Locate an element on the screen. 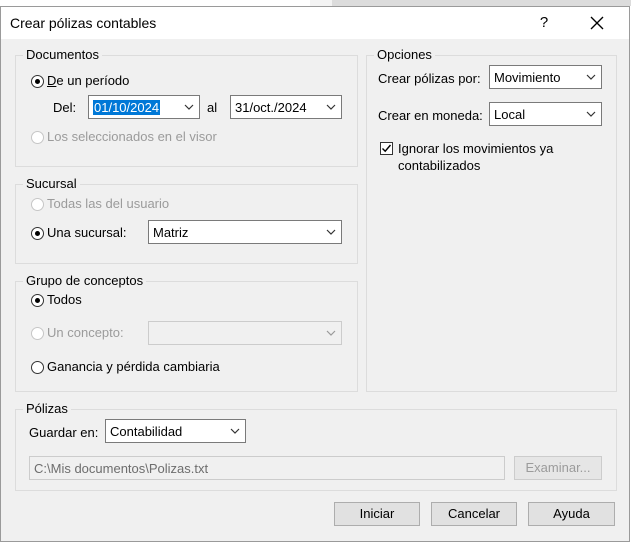 This screenshot has width=631, height=543. crear-por-label: Crear pólizas por: is located at coordinates (429, 78).